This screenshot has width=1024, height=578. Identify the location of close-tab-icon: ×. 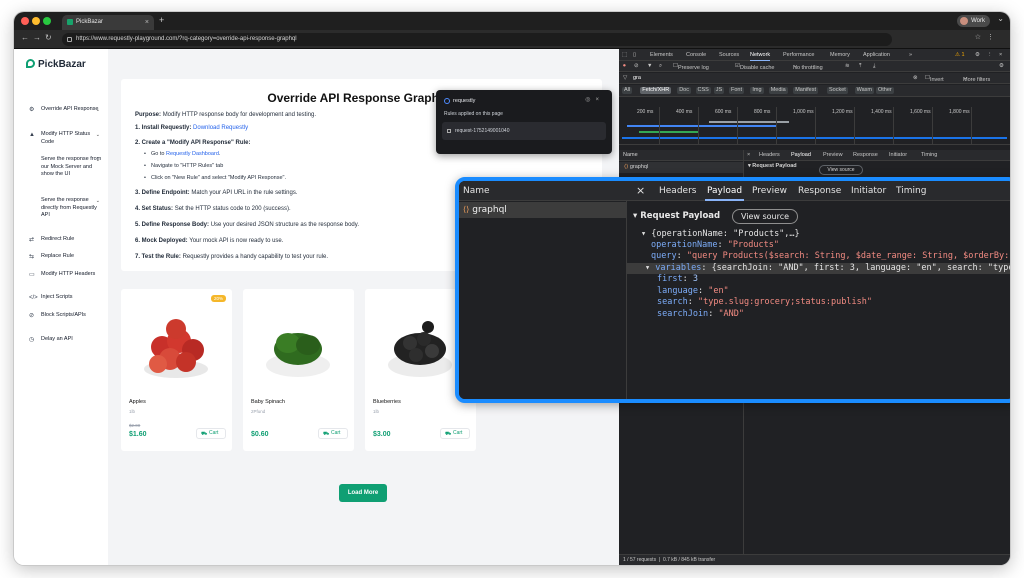
(147, 22).